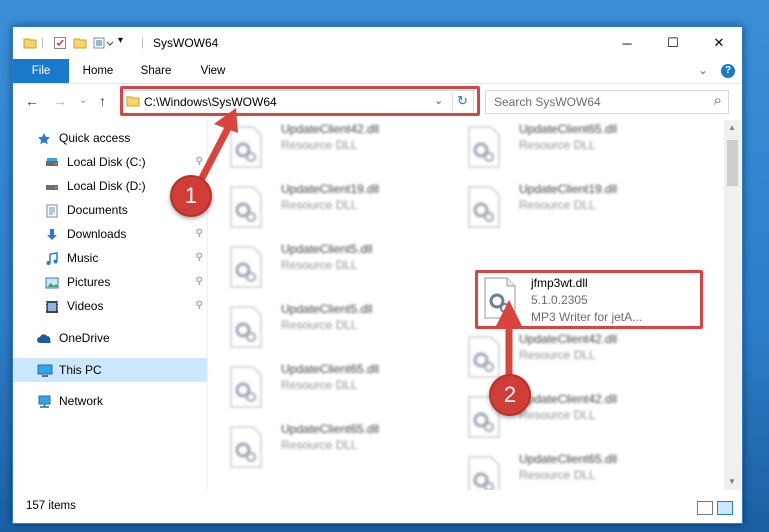 The image size is (769, 532). What do you see at coordinates (191, 196) in the screenshot?
I see `callout-1-badge: 1` at bounding box center [191, 196].